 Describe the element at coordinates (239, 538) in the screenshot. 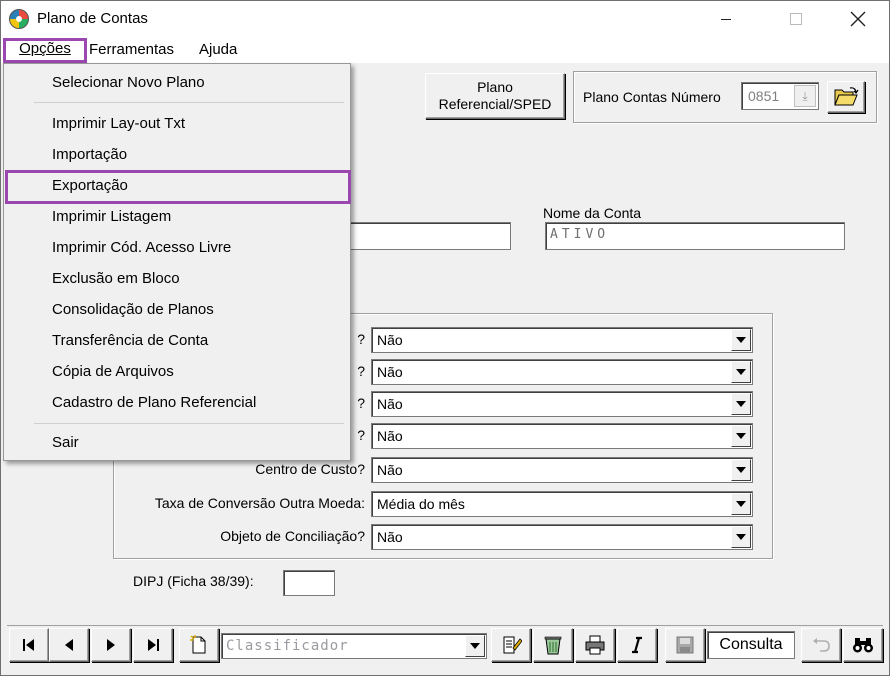

I see `option-row-label-wrap: Objeto de Conciliação?` at that location.